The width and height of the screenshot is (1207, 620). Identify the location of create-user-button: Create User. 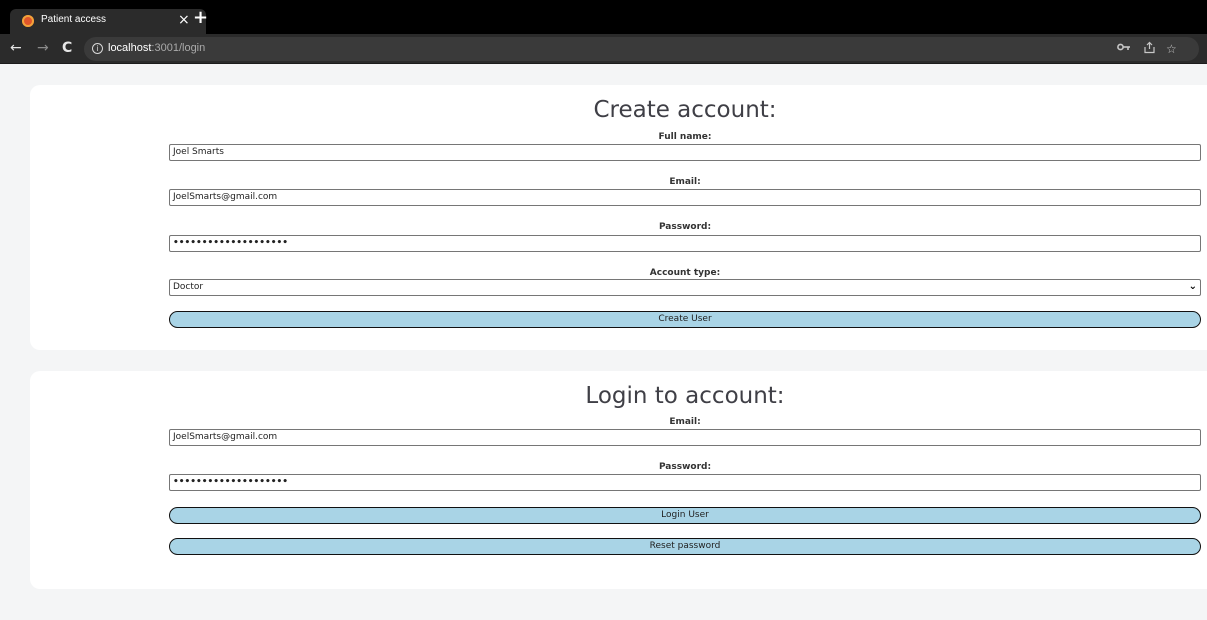
(685, 319).